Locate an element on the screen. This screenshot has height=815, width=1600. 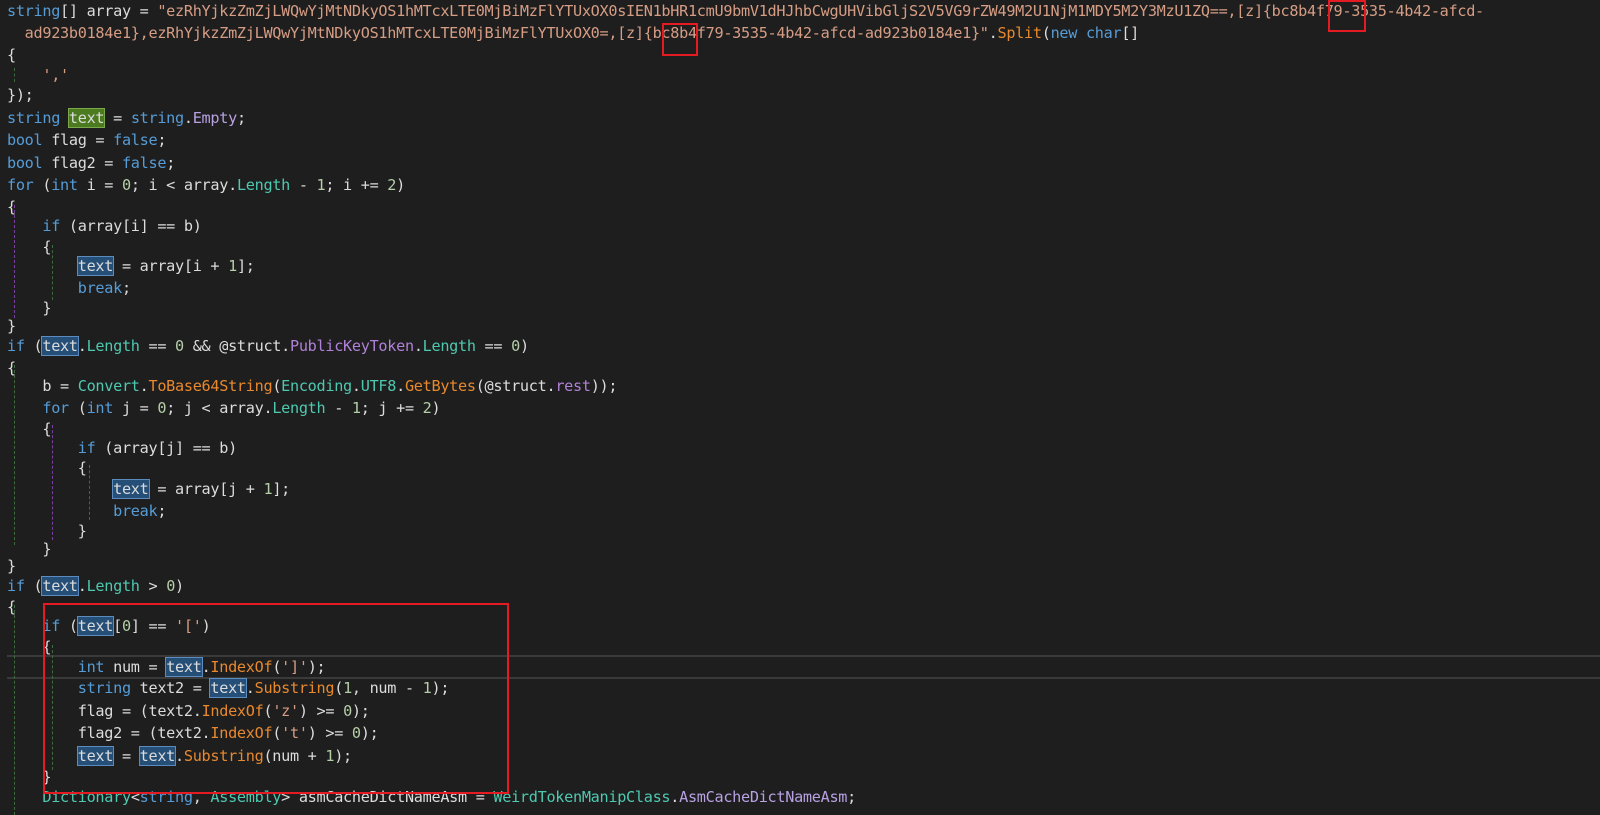
code-line: ',' is located at coordinates (803, 75).